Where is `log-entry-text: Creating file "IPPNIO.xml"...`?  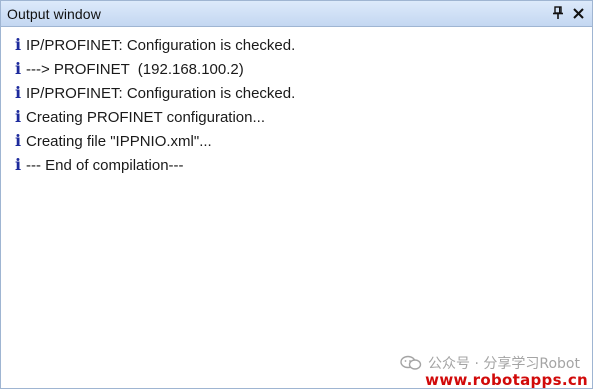 log-entry-text: Creating file "IPPNIO.xml"... is located at coordinates (119, 141).